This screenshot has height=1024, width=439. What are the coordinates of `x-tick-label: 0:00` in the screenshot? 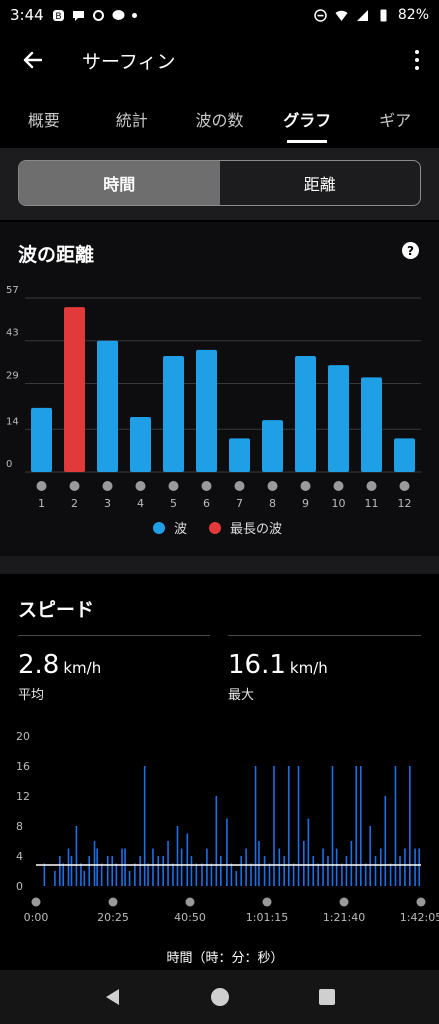 It's located at (36, 917).